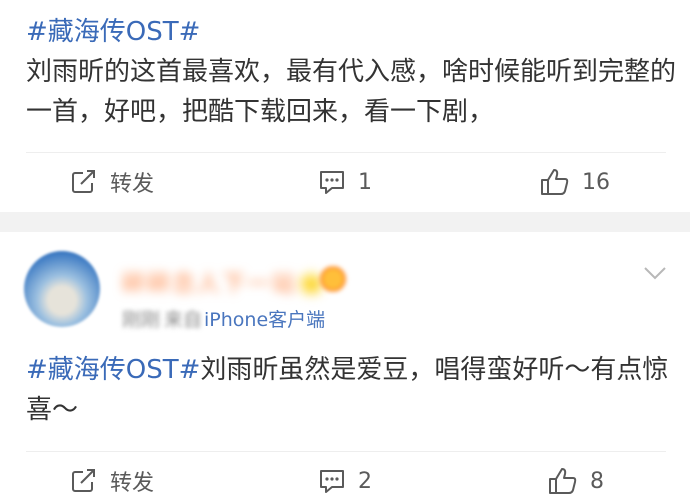 Image resolution: width=690 pixels, height=504 pixels. I want to click on post-1-comment-button: 1, so click(345, 182).